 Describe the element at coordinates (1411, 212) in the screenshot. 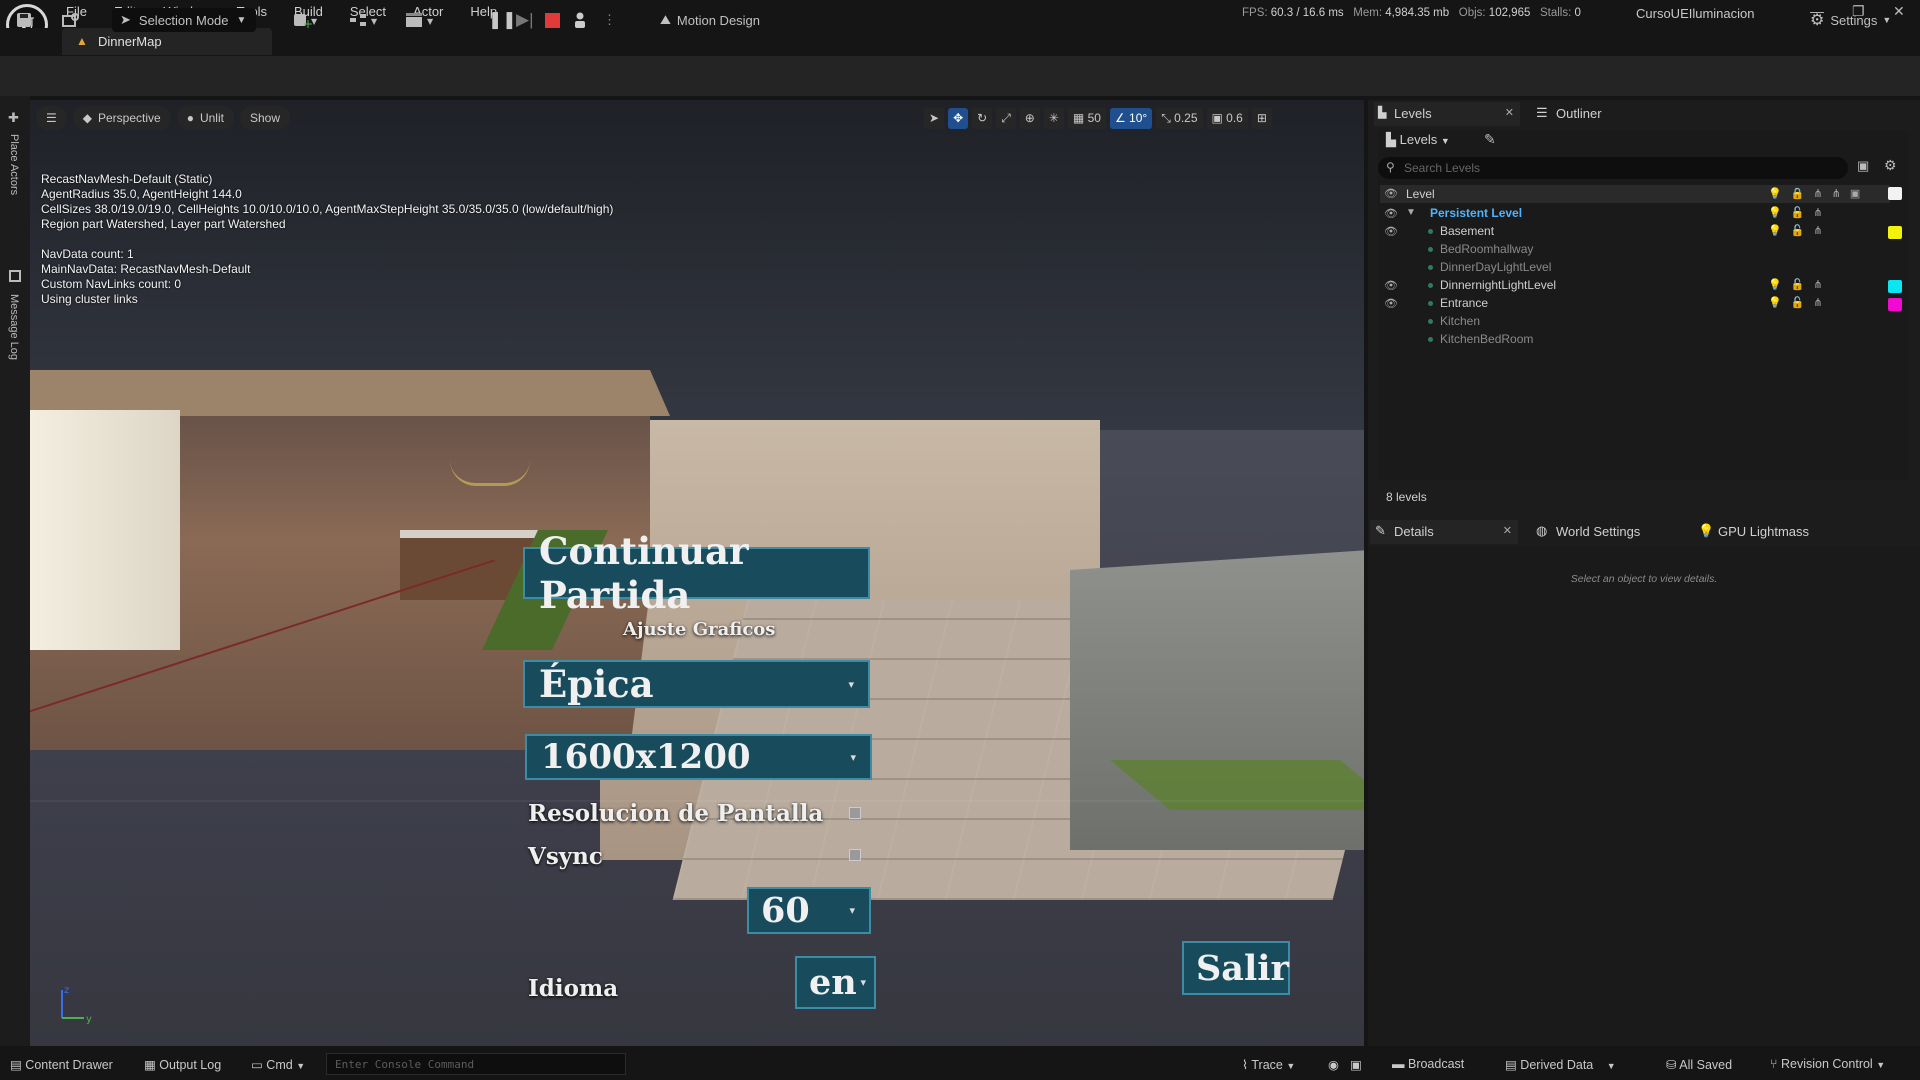

I see `expand-icon: ▼` at that location.